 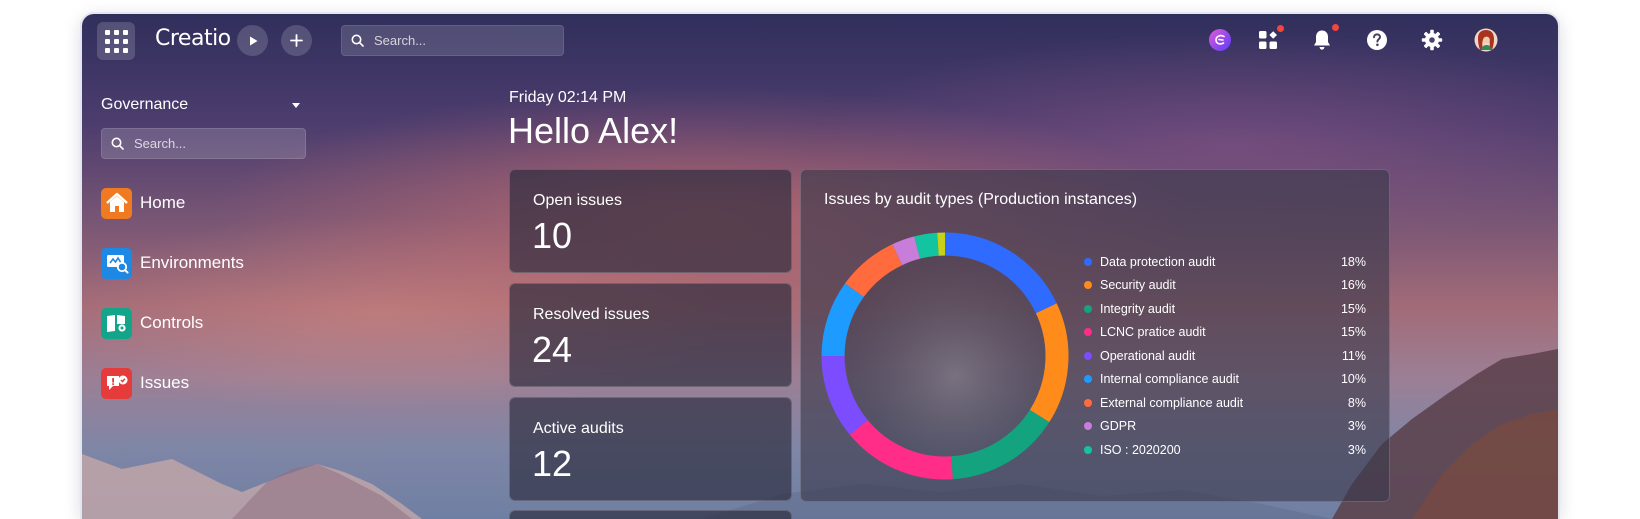 I want to click on environments-icon, so click(x=116, y=263).